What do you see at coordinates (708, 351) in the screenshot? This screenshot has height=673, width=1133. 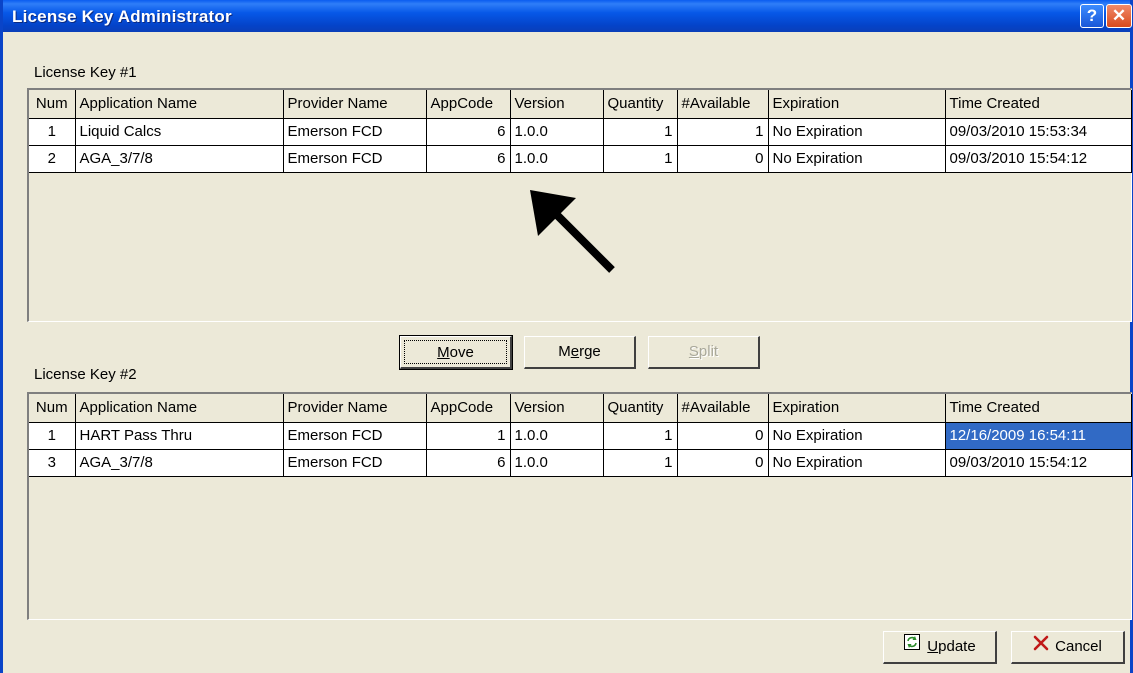 I see `split-label-rest: plit` at bounding box center [708, 351].